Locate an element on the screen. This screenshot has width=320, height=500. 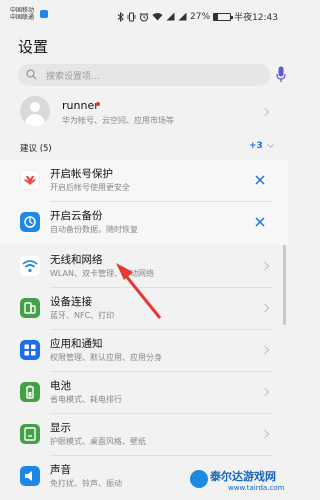
carrier-1: 中国移动 is located at coordinates (22, 10).